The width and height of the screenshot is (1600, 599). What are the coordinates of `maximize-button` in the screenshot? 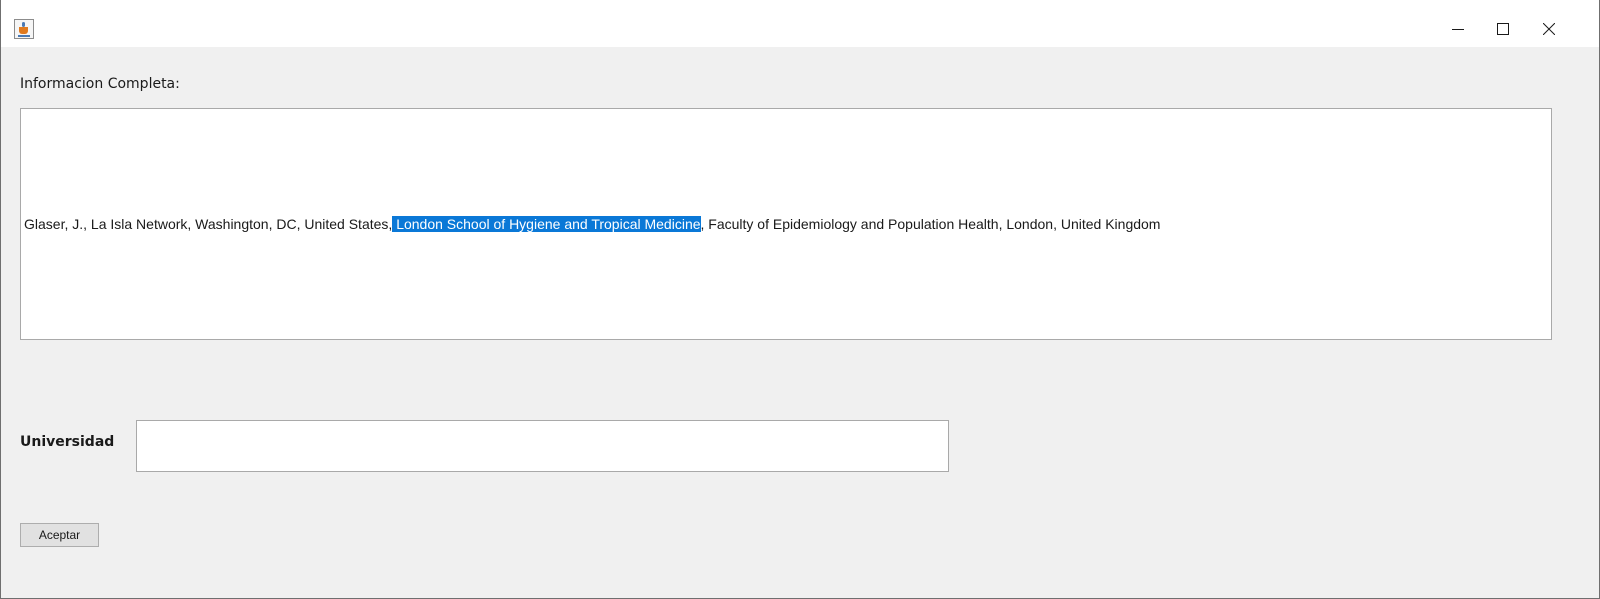 It's located at (1503, 29).